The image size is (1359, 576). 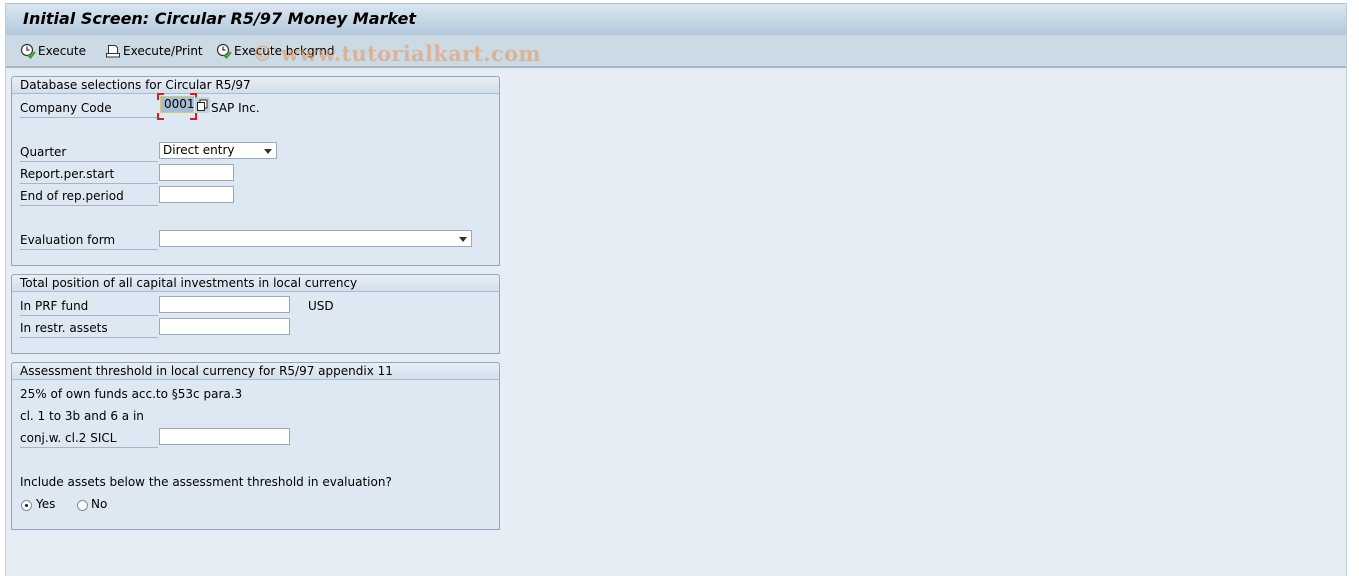 I want to click on report-end-label: End of rep.period, so click(x=89, y=196).